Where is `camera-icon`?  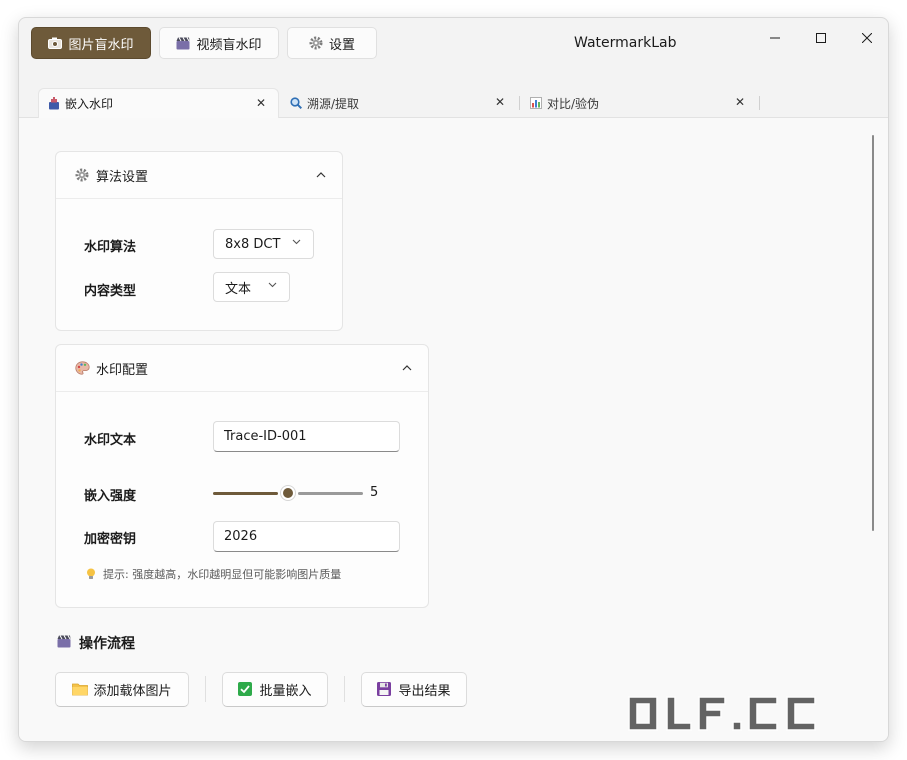 camera-icon is located at coordinates (55, 43).